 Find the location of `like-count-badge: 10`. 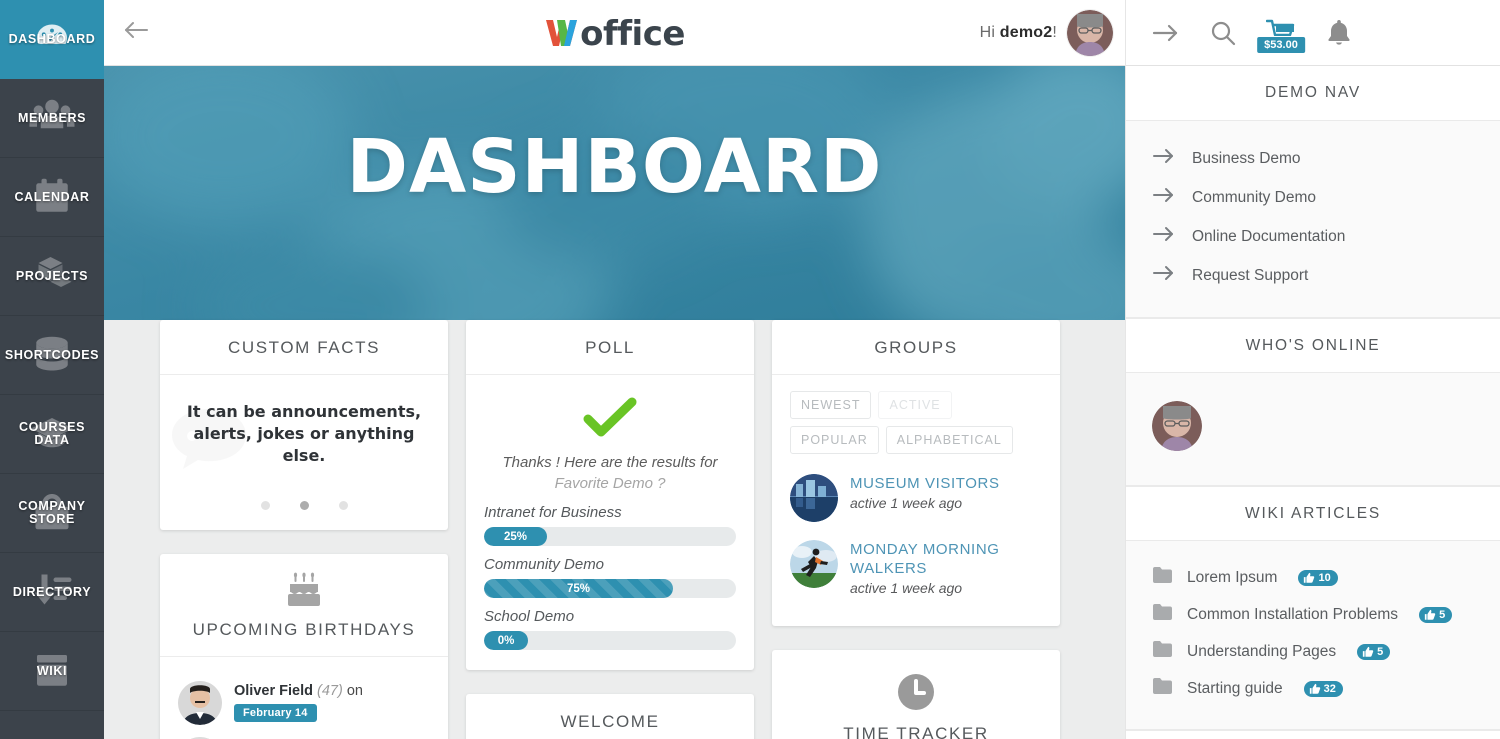

like-count-badge: 10 is located at coordinates (1318, 577).